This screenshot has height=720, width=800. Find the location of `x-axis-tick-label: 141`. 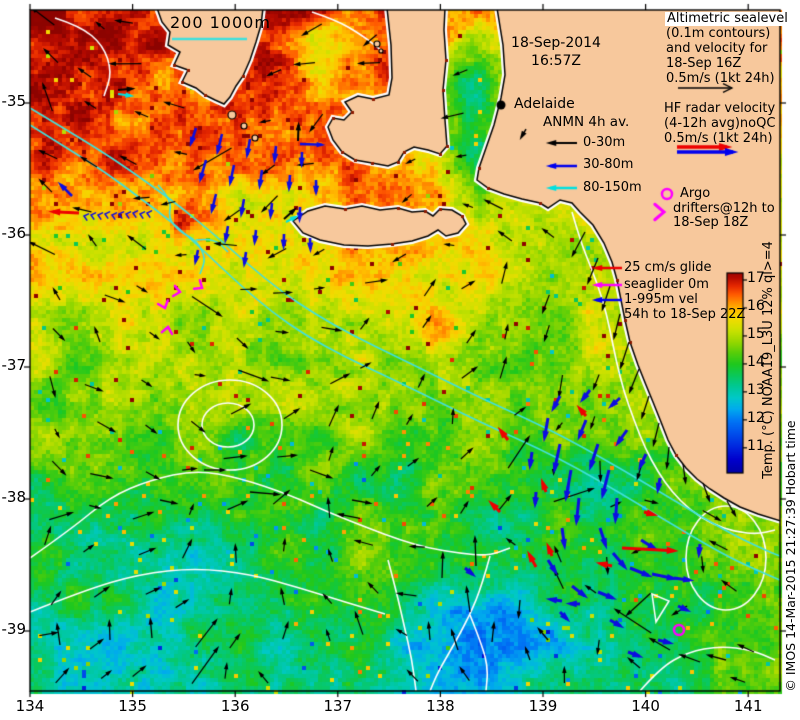

x-axis-tick-label: 141 is located at coordinates (748, 706).